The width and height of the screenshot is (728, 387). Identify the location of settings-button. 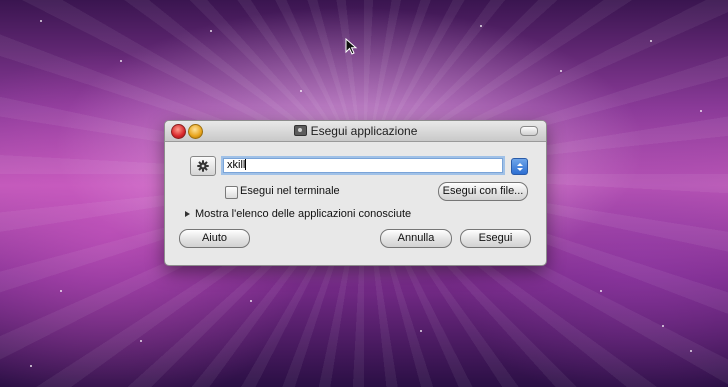
(203, 166).